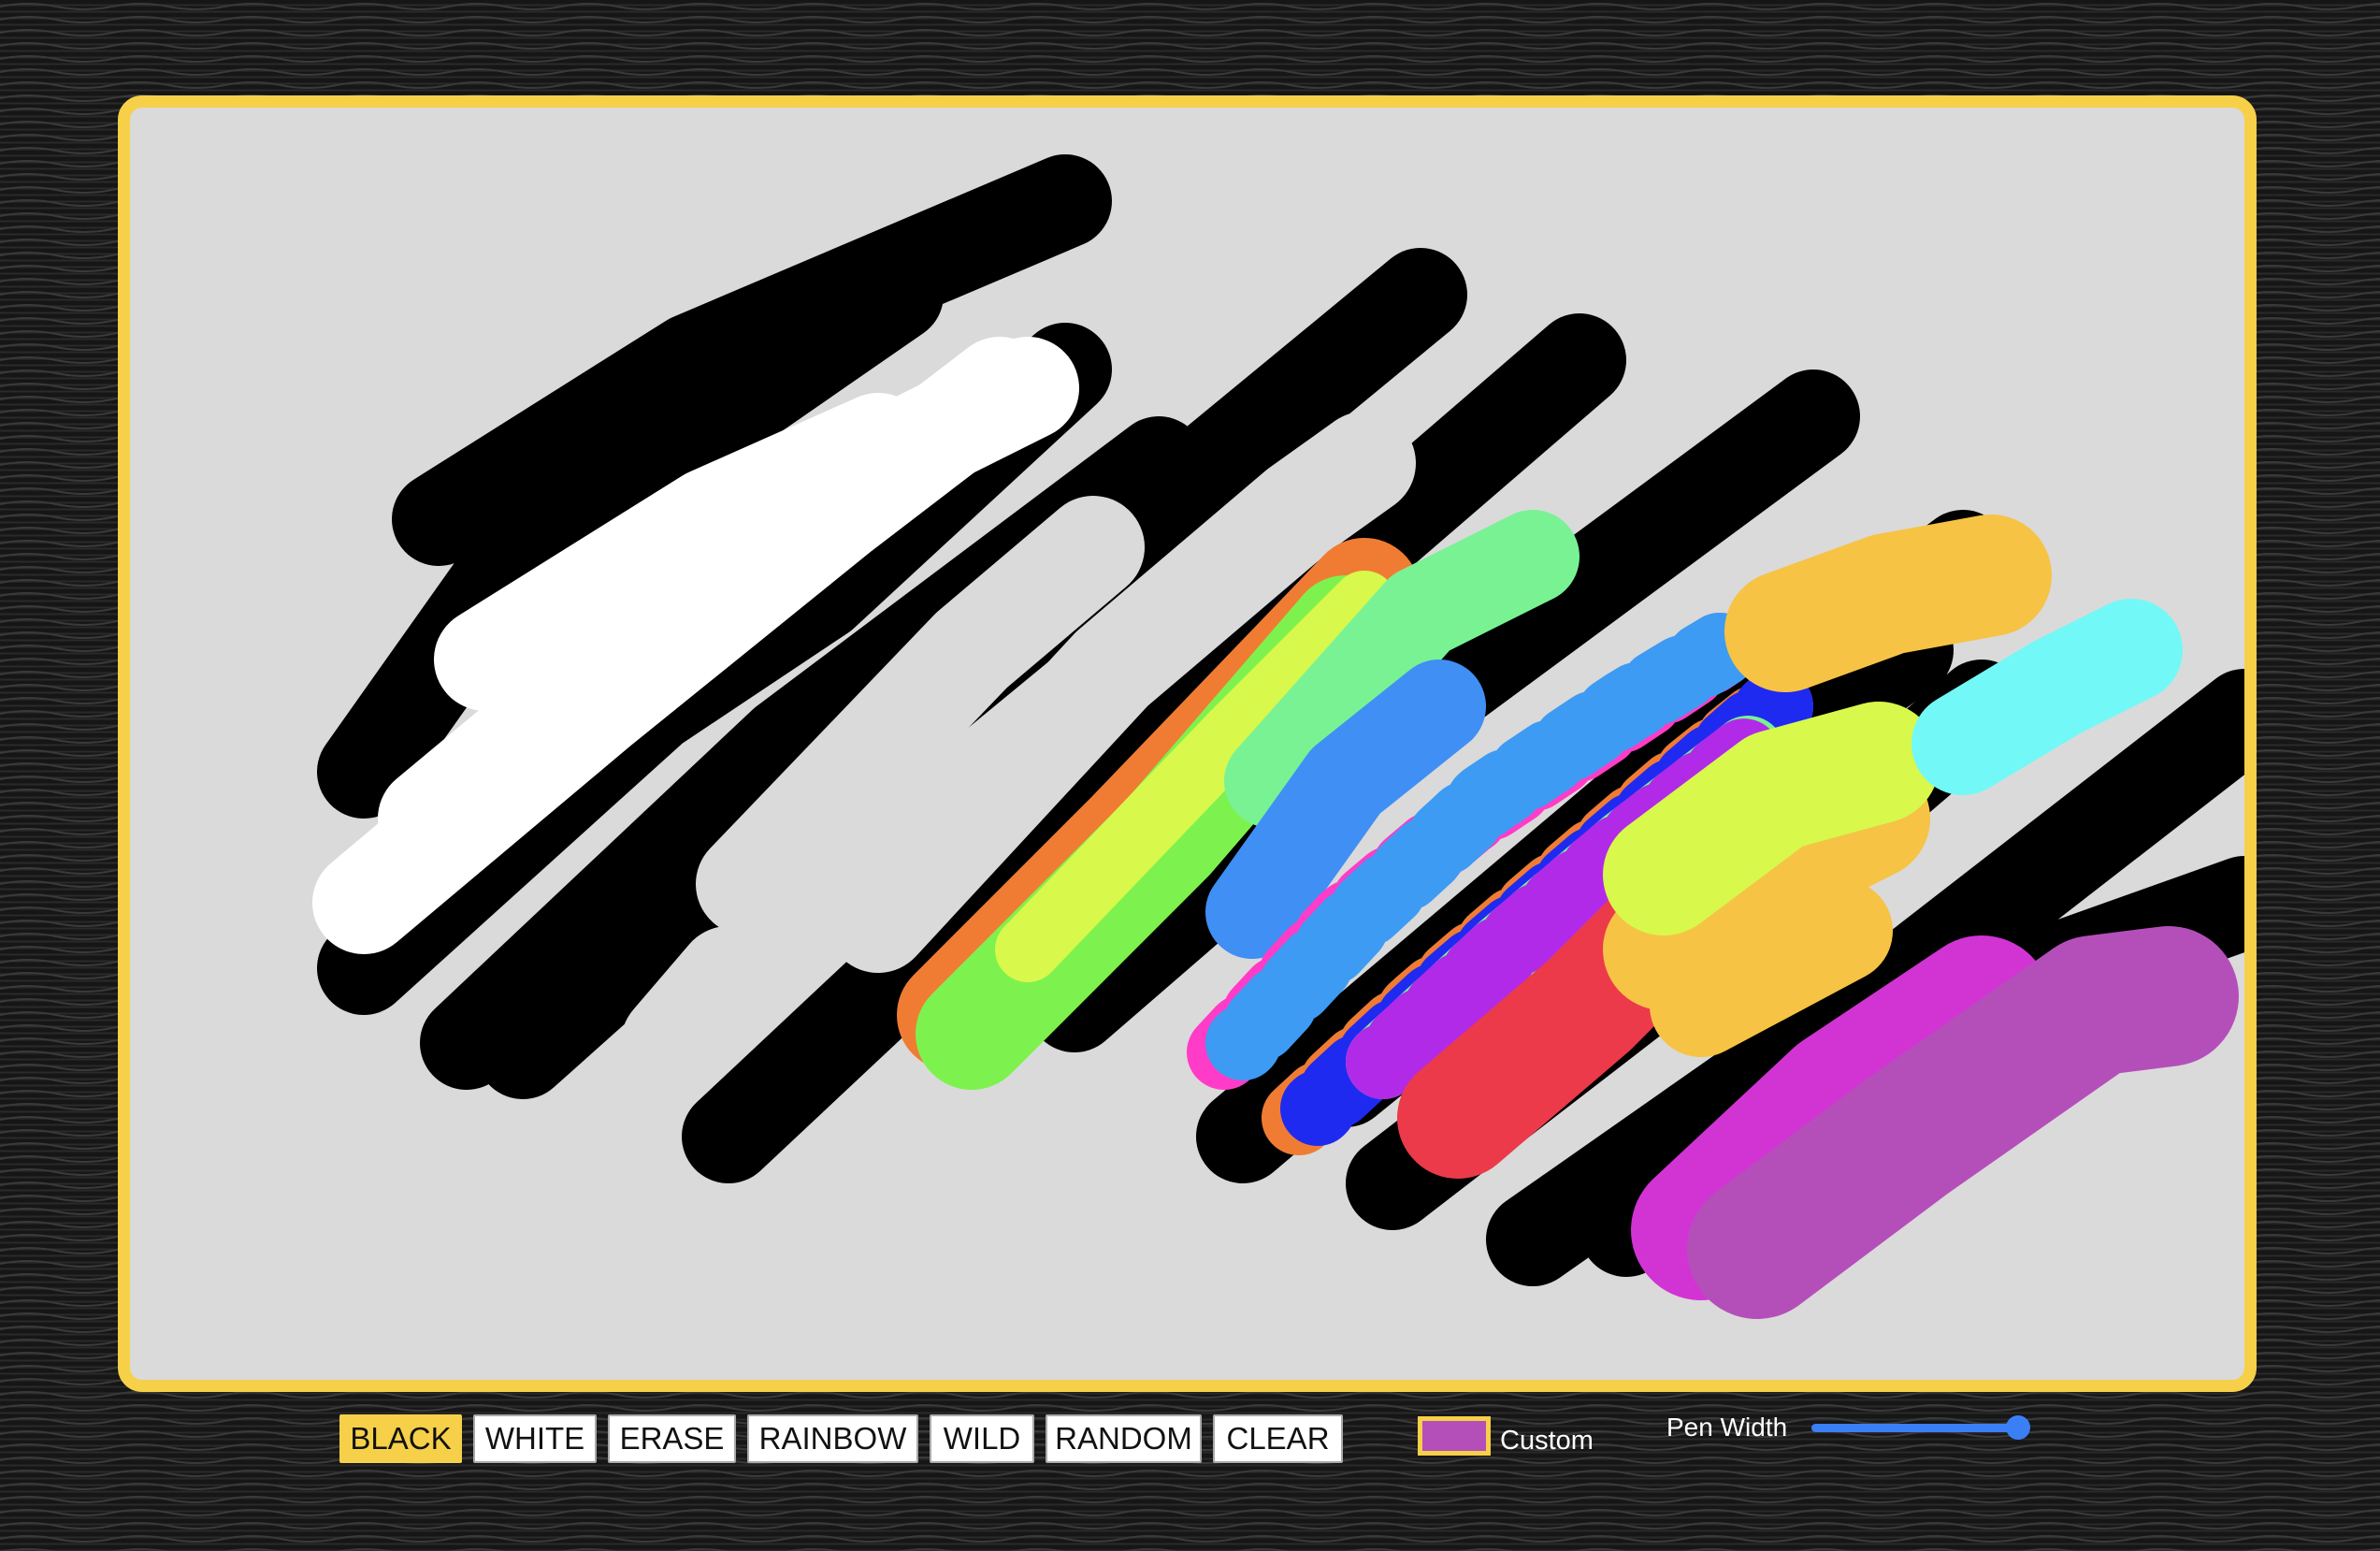 Image resolution: width=2380 pixels, height=1551 pixels. I want to click on custom-label: Custom, so click(1547, 1441).